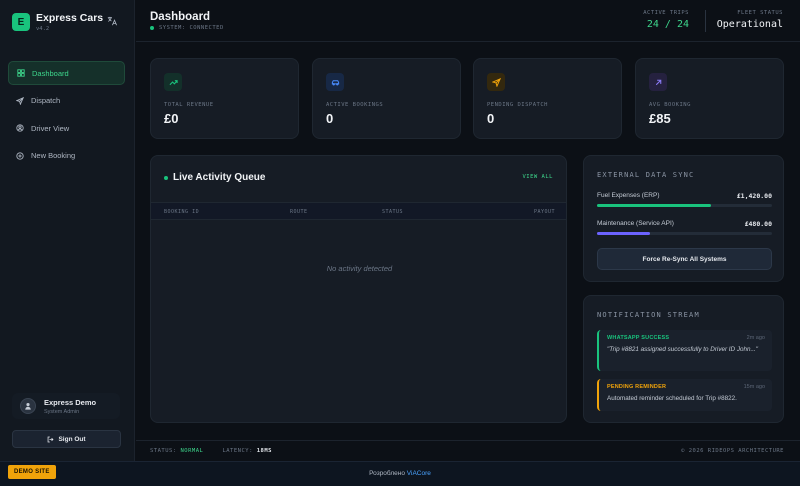  Describe the element at coordinates (50, 128) in the screenshot. I see `sidebar-item-label: Driver View` at that location.